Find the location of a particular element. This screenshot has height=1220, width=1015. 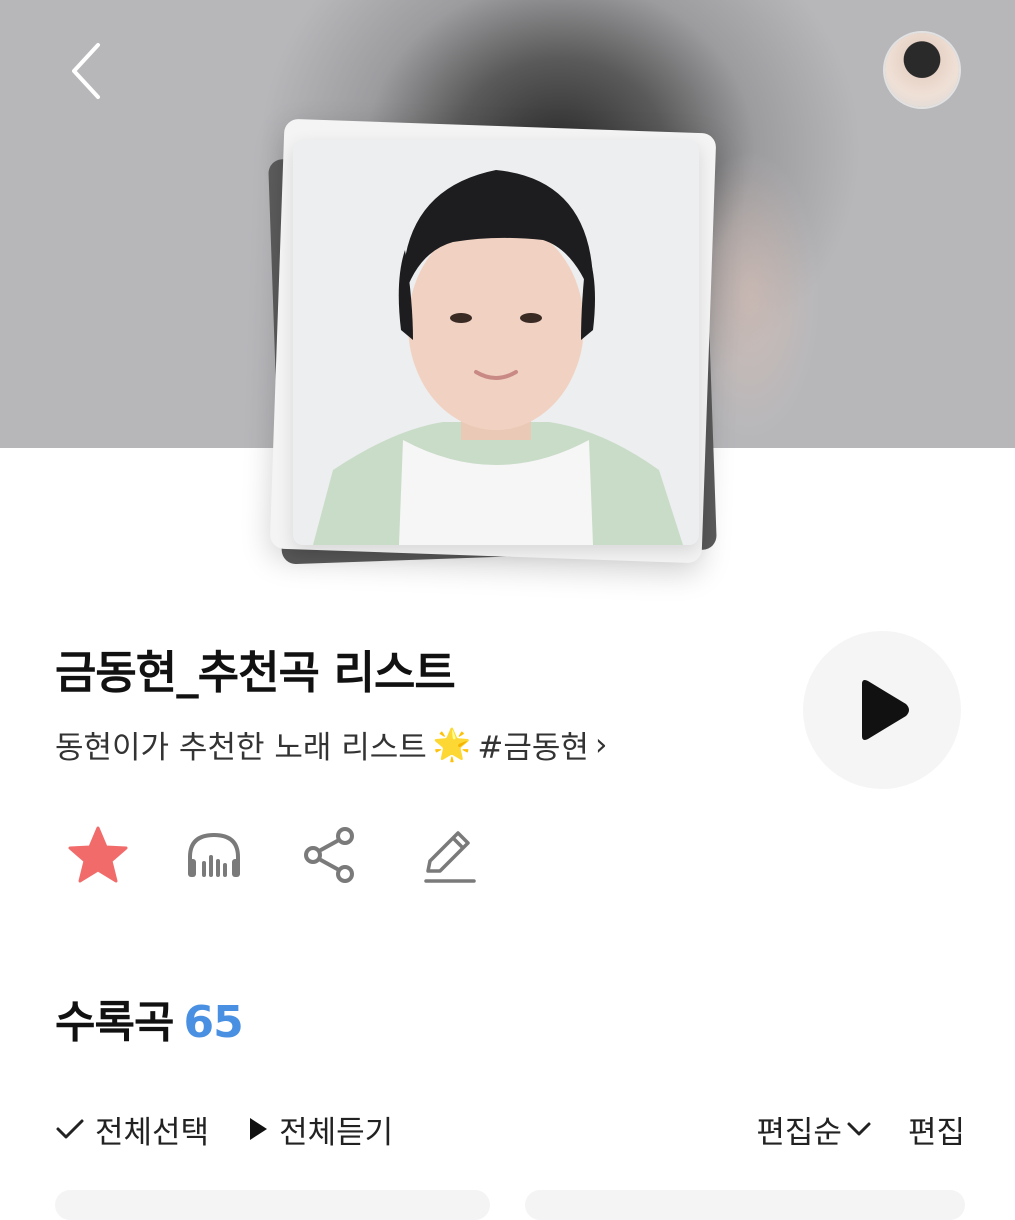

tracks-label: 수록곡 is located at coordinates (114, 1022).